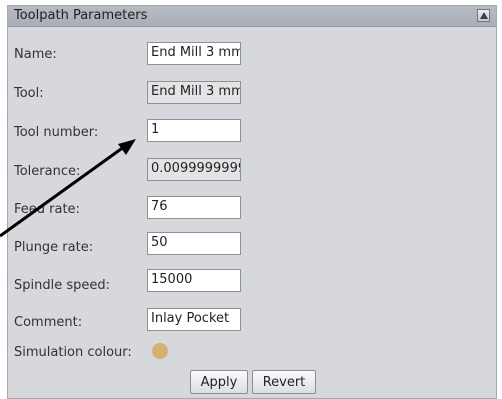 Image resolution: width=502 pixels, height=399 pixels. What do you see at coordinates (194, 92) in the screenshot?
I see `tool-field: End Mill 3 mm` at bounding box center [194, 92].